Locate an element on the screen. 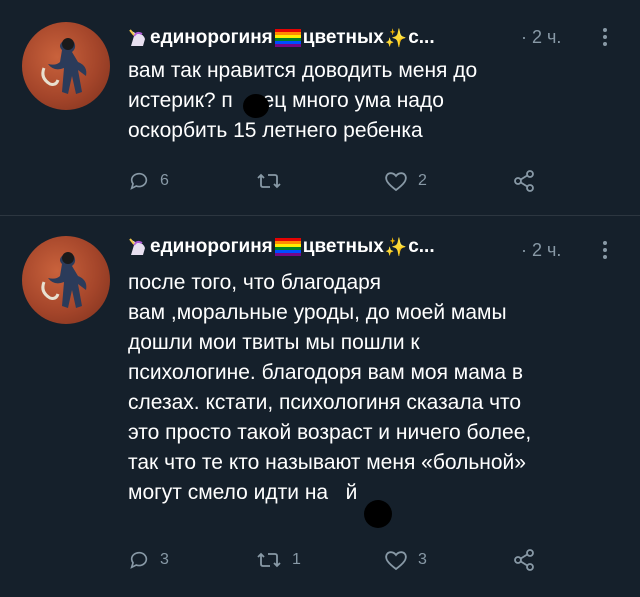 The image size is (640, 597). reply-count: 6 is located at coordinates (164, 180).